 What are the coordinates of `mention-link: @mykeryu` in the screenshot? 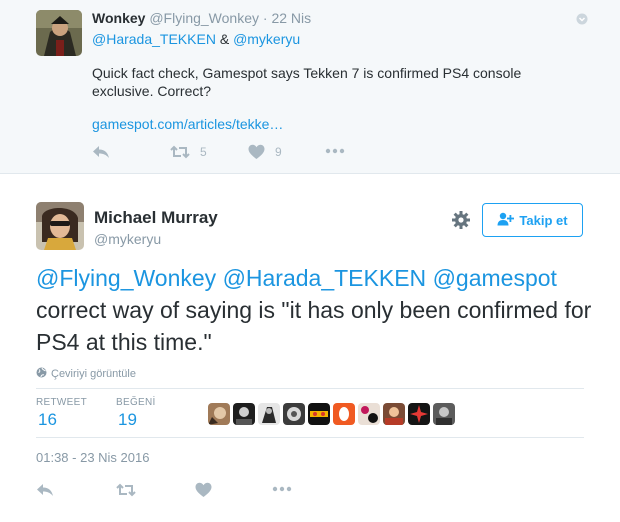 It's located at (266, 39).